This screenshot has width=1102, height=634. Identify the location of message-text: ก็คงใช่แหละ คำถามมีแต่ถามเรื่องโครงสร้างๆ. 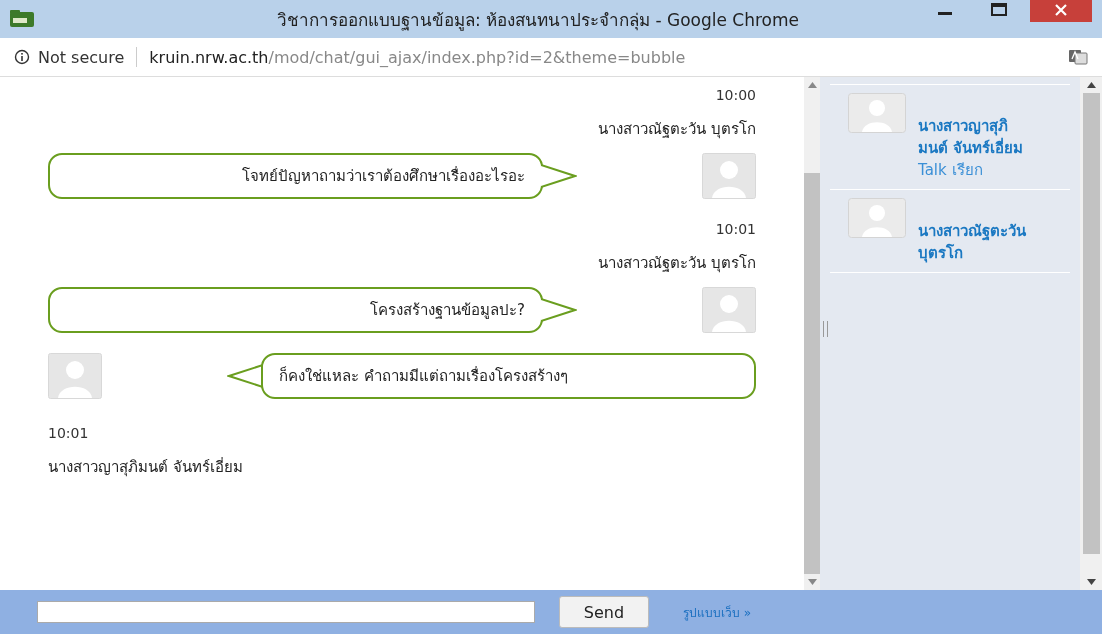
(423, 376).